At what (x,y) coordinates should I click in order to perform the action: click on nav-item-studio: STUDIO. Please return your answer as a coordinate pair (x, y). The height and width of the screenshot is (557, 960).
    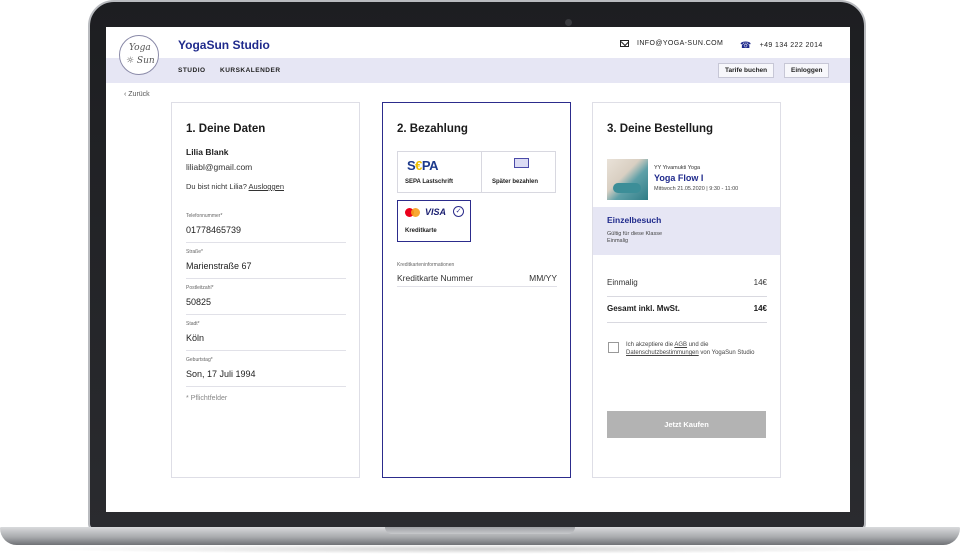
    Looking at the image, I should click on (192, 70).